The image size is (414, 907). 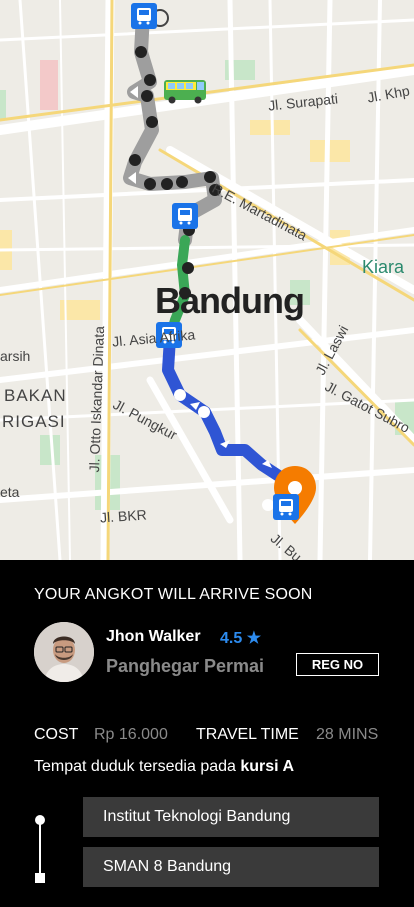 What do you see at coordinates (267, 766) in the screenshot?
I see `seat-number: kursi A` at bounding box center [267, 766].